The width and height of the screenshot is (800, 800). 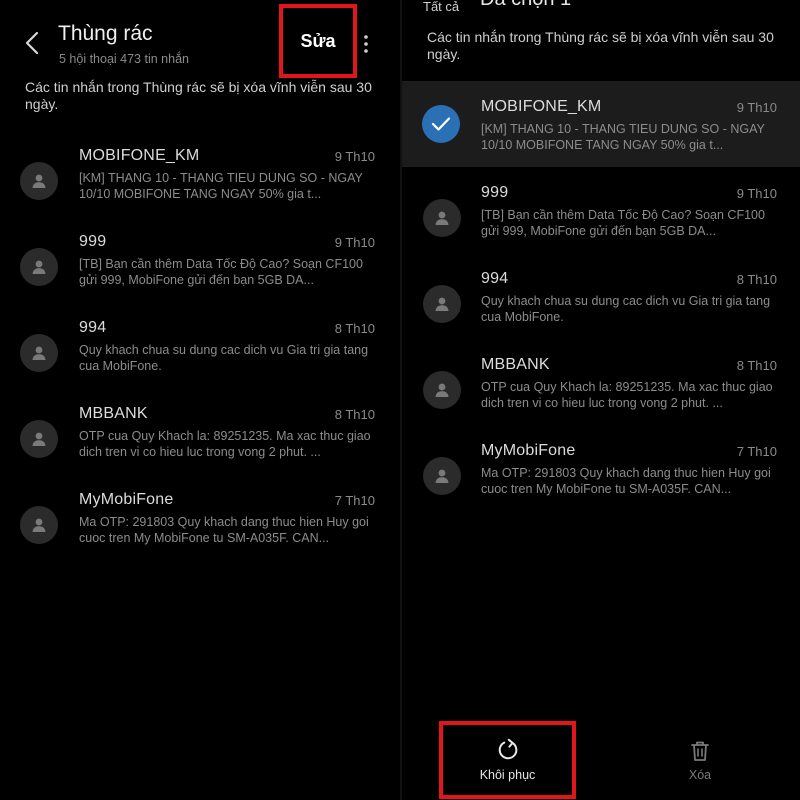 I want to click on restore-button: Khôi phục, so click(x=507, y=760).